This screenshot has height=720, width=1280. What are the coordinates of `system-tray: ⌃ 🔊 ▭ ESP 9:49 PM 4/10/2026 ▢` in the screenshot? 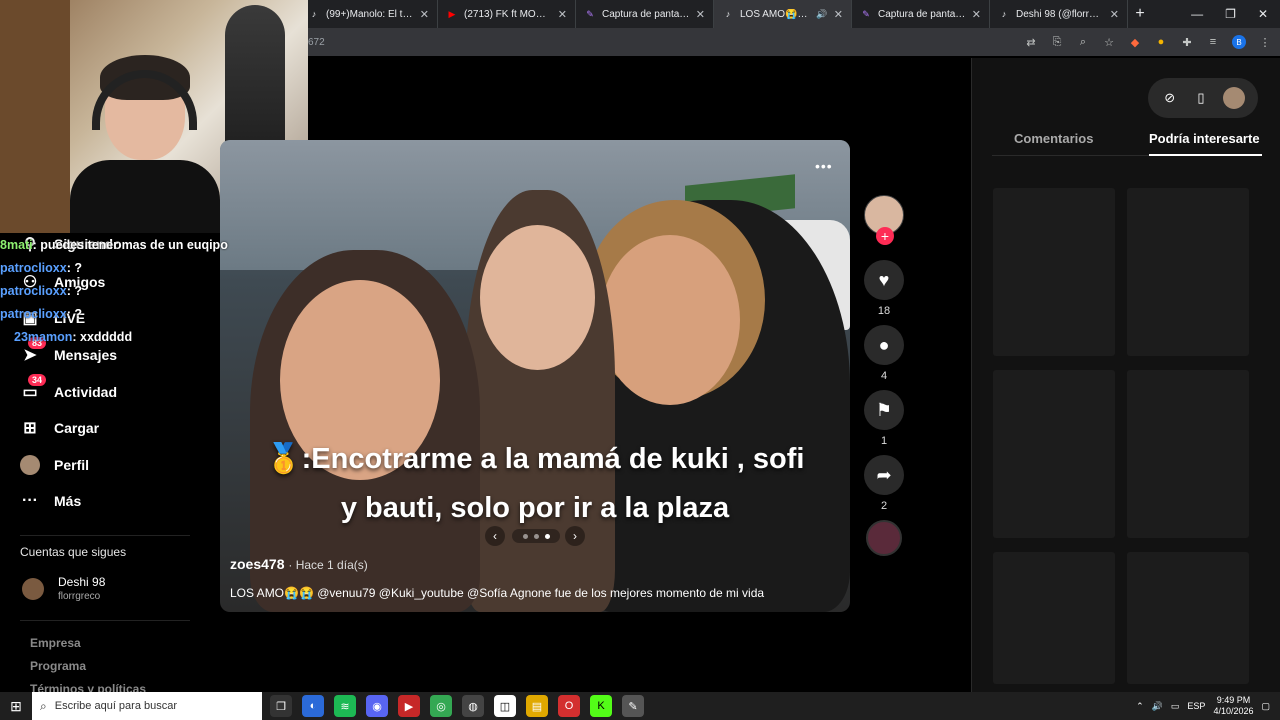 It's located at (1208, 706).